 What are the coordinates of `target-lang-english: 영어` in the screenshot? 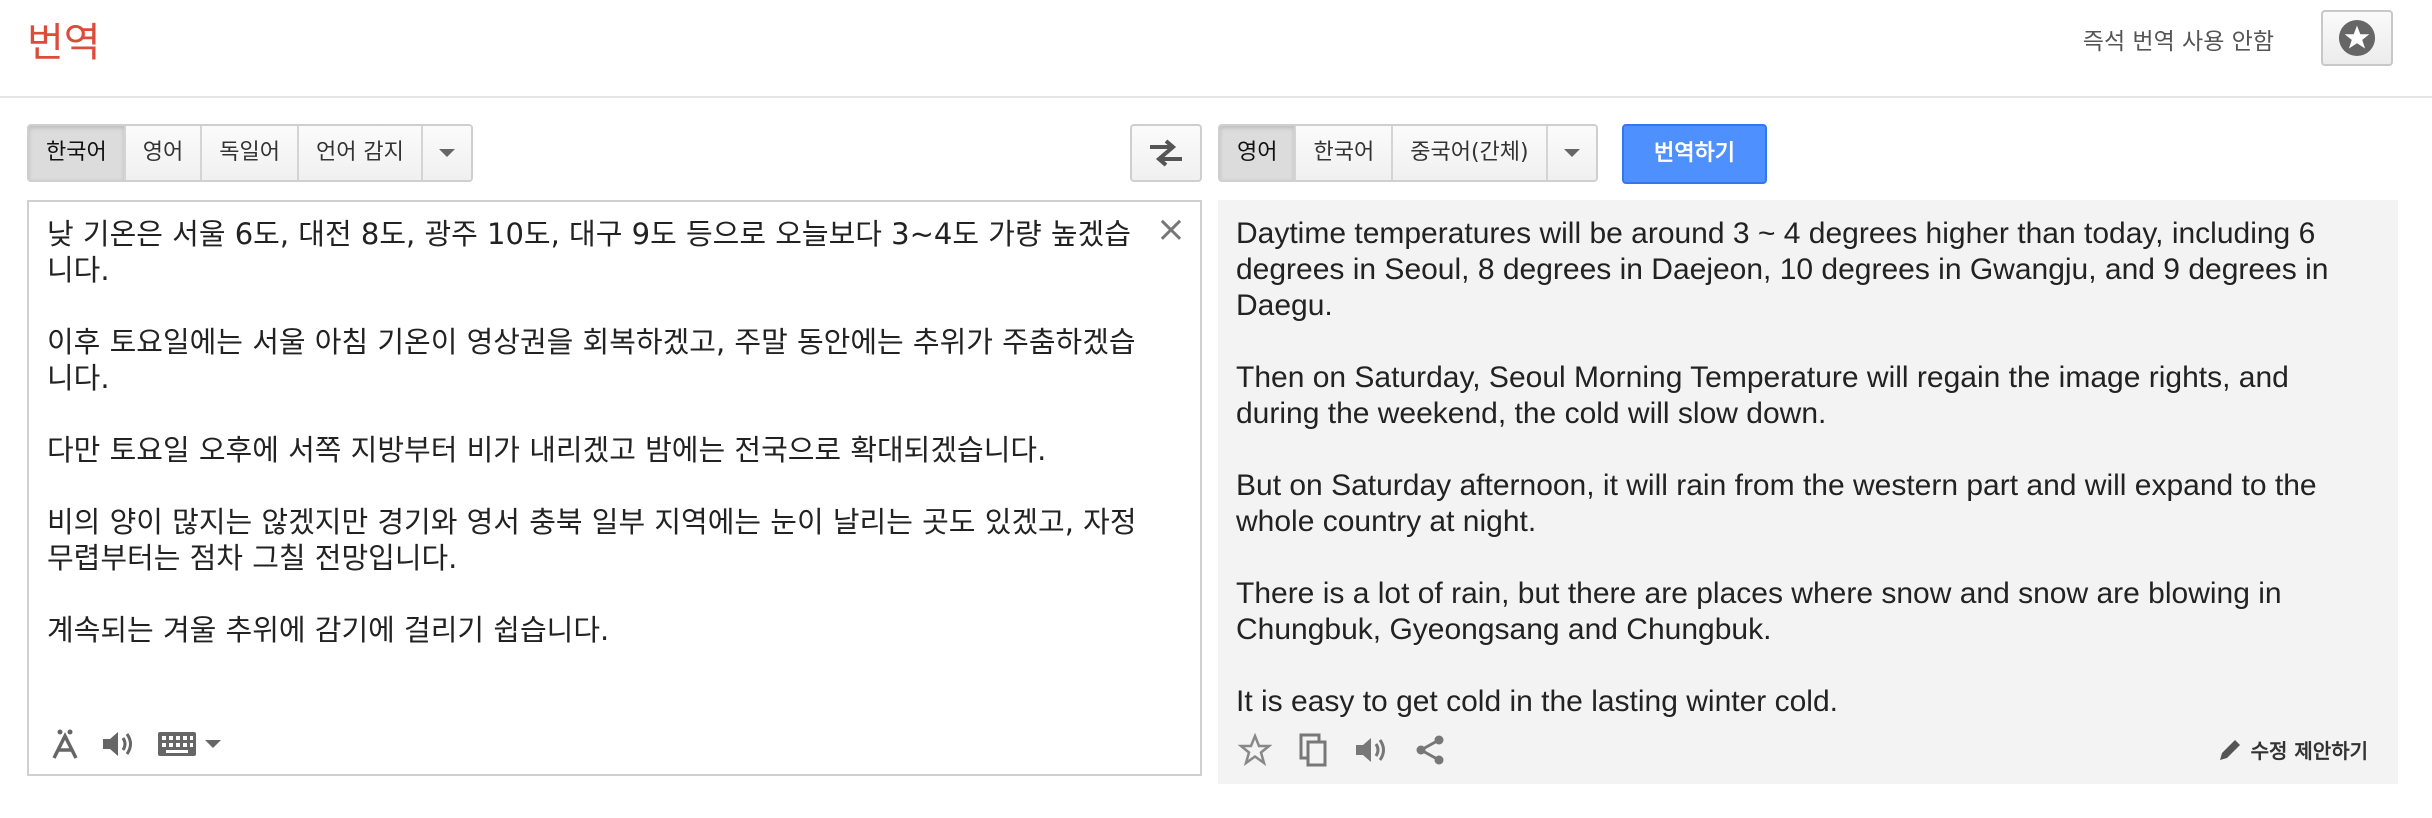 It's located at (1258, 153).